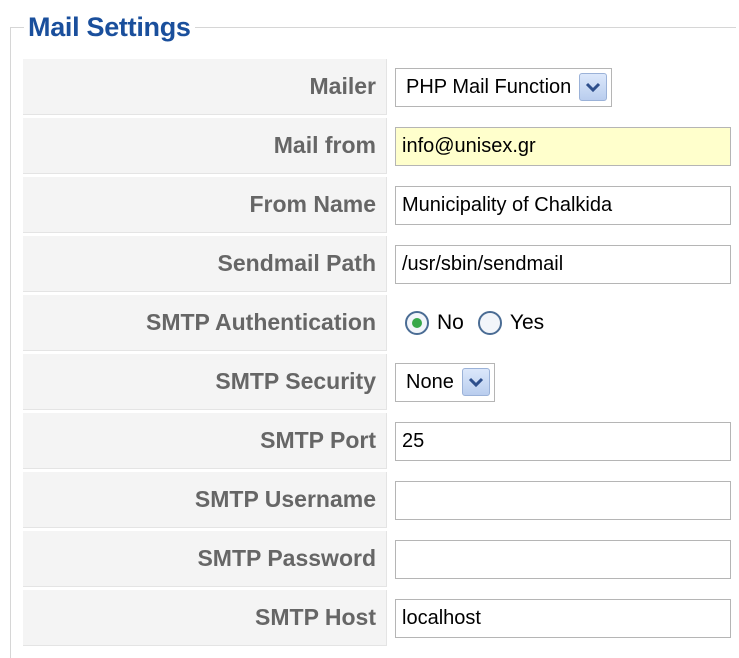 The height and width of the screenshot is (658, 739). I want to click on row-smtp-authentication: SMTP Authentication No Yes, so click(379, 323).